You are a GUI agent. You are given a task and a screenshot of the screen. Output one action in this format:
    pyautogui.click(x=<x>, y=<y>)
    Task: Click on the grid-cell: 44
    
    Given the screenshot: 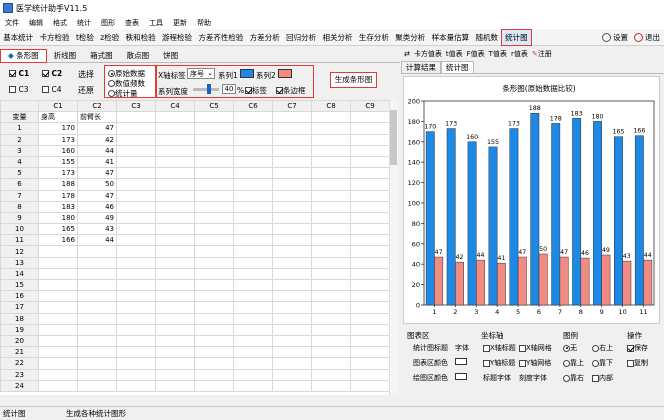 What is the action you would take?
    pyautogui.click(x=97, y=240)
    